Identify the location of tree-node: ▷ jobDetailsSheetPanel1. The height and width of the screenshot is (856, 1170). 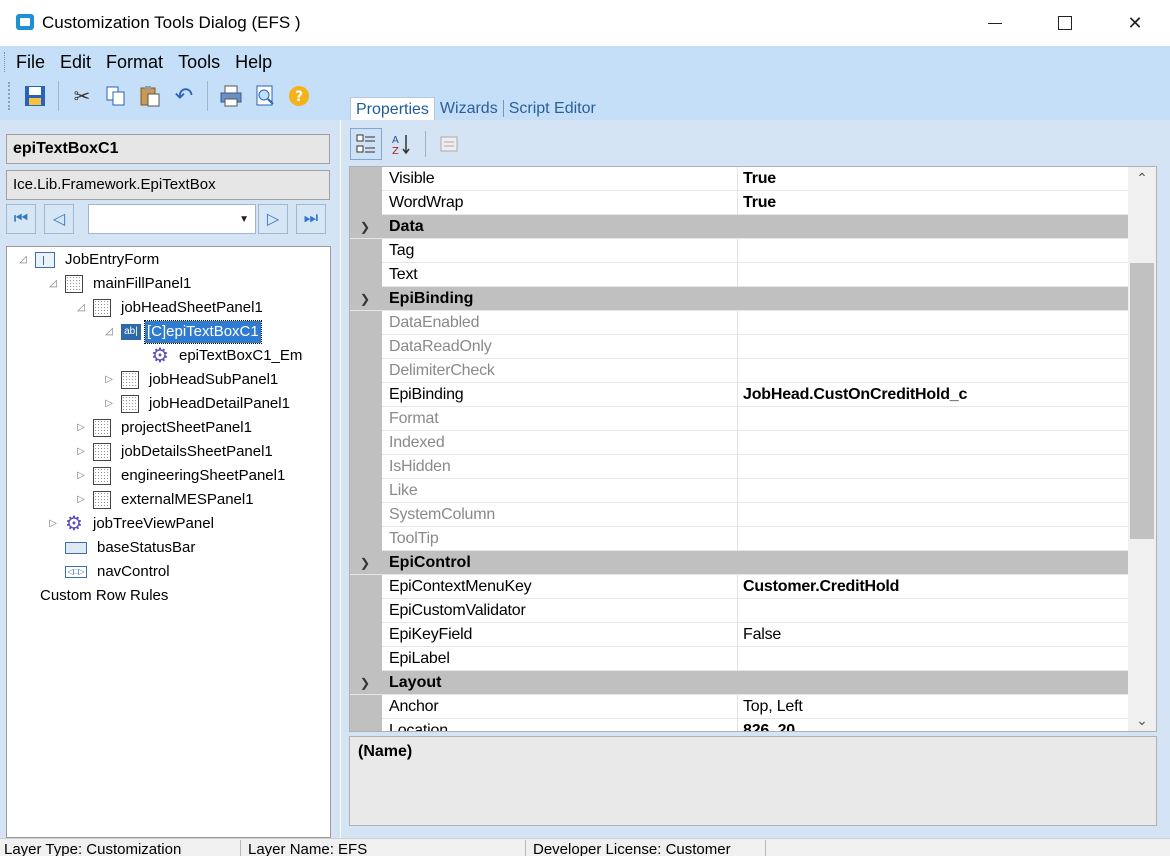
(174, 452).